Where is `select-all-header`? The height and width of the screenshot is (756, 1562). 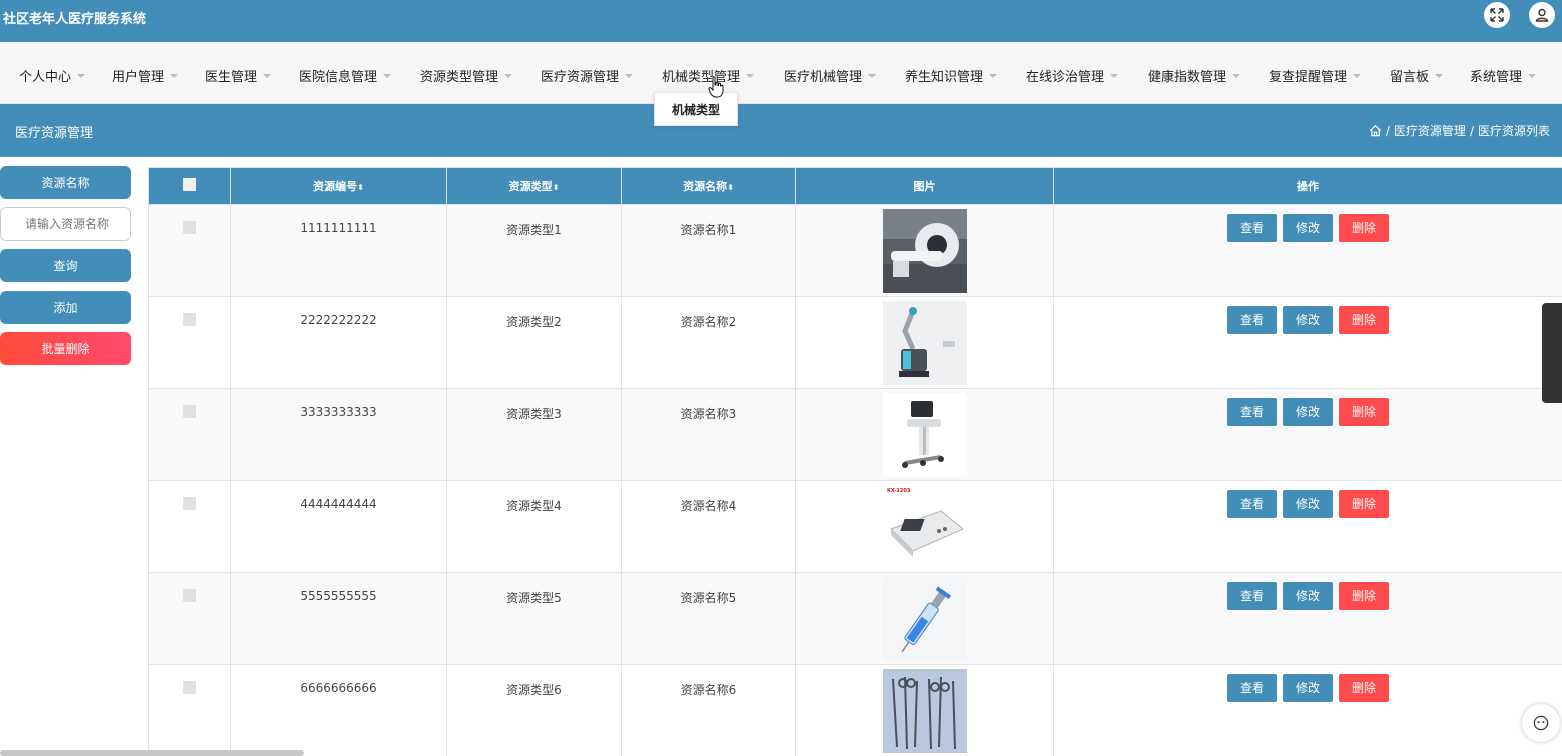
select-all-header is located at coordinates (189, 186).